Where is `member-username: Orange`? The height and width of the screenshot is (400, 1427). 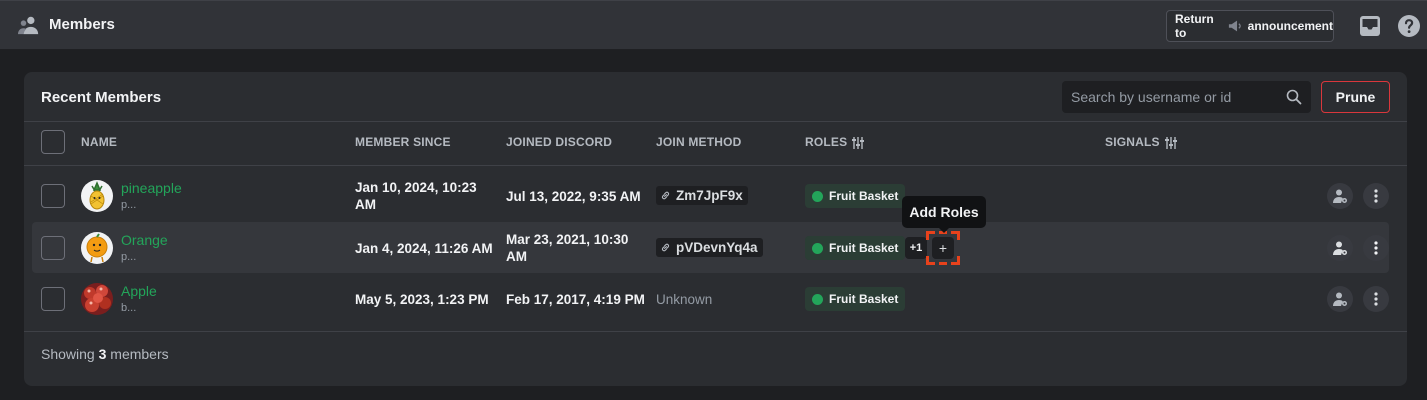 member-username: Orange is located at coordinates (144, 240).